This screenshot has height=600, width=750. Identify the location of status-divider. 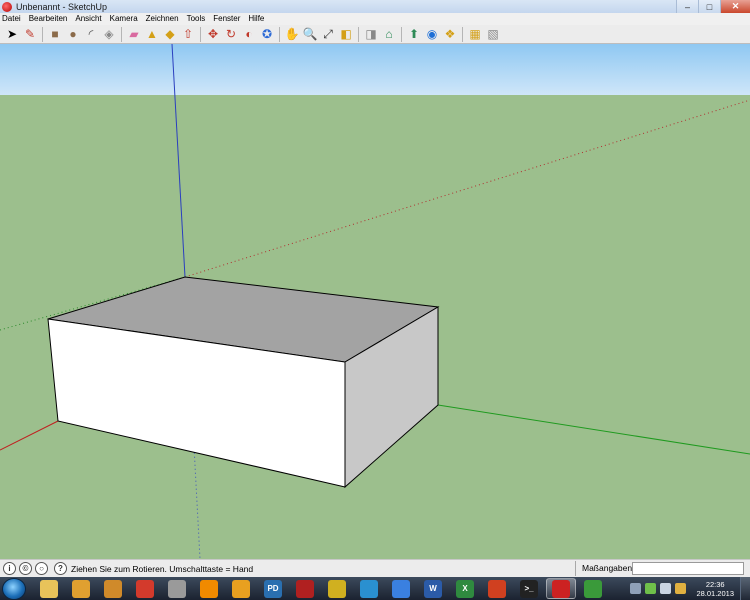
(575, 568).